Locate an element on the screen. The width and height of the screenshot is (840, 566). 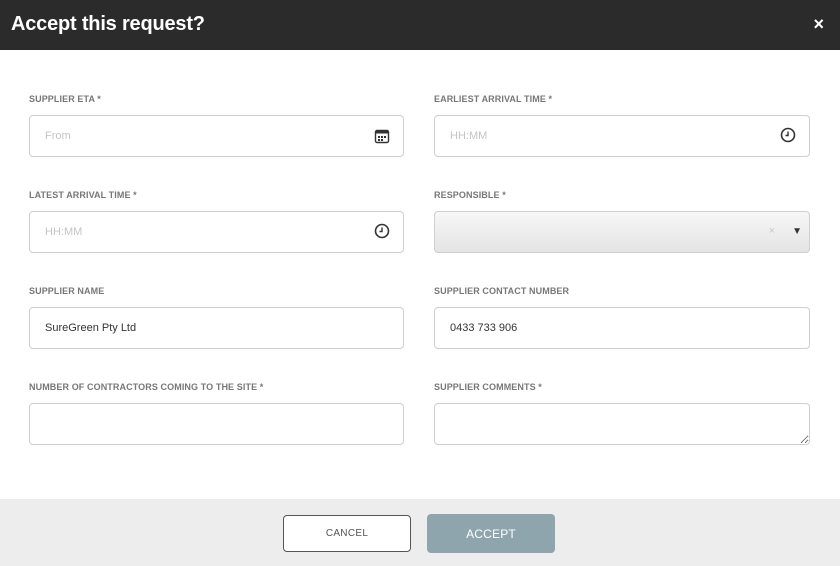
supplier-contact-label: SUPPLIER CONTACT NUMBER is located at coordinates (502, 291).